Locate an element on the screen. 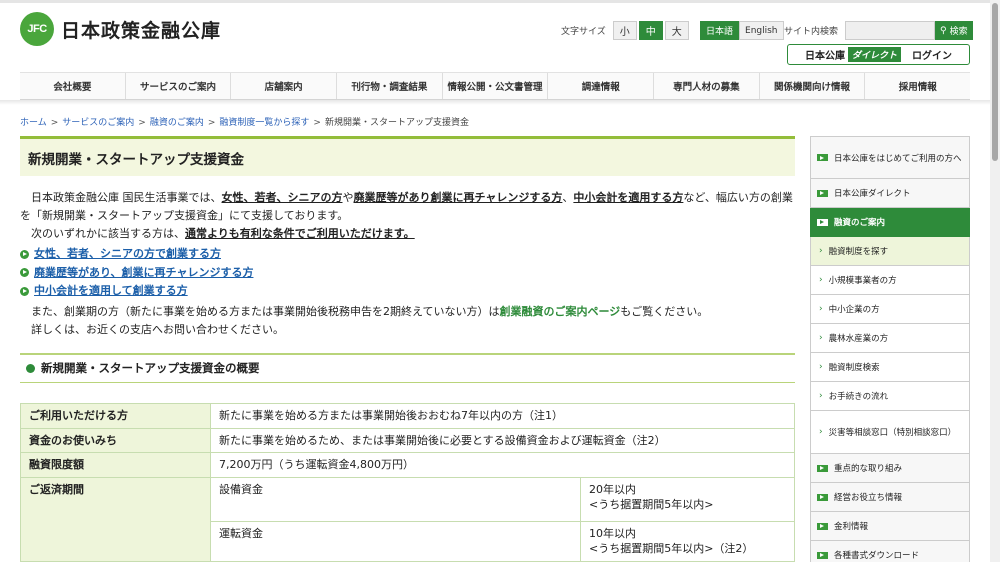 This screenshot has height=562, width=1000. sidebar-item: 日本公庫ダイレクト is located at coordinates (890, 193).